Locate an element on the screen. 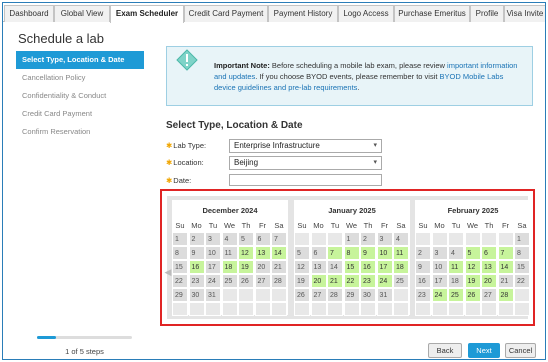 Image resolution: width=548 pixels, height=362 pixels. calendar-day-available: 8 is located at coordinates (351, 253).